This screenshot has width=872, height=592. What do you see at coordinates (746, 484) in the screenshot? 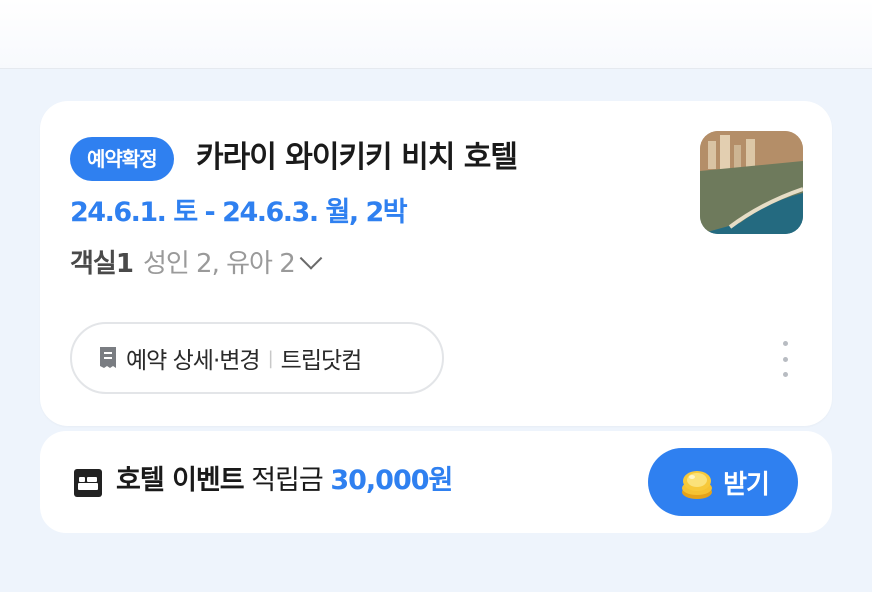
I see `receive-label: 받기` at bounding box center [746, 484].